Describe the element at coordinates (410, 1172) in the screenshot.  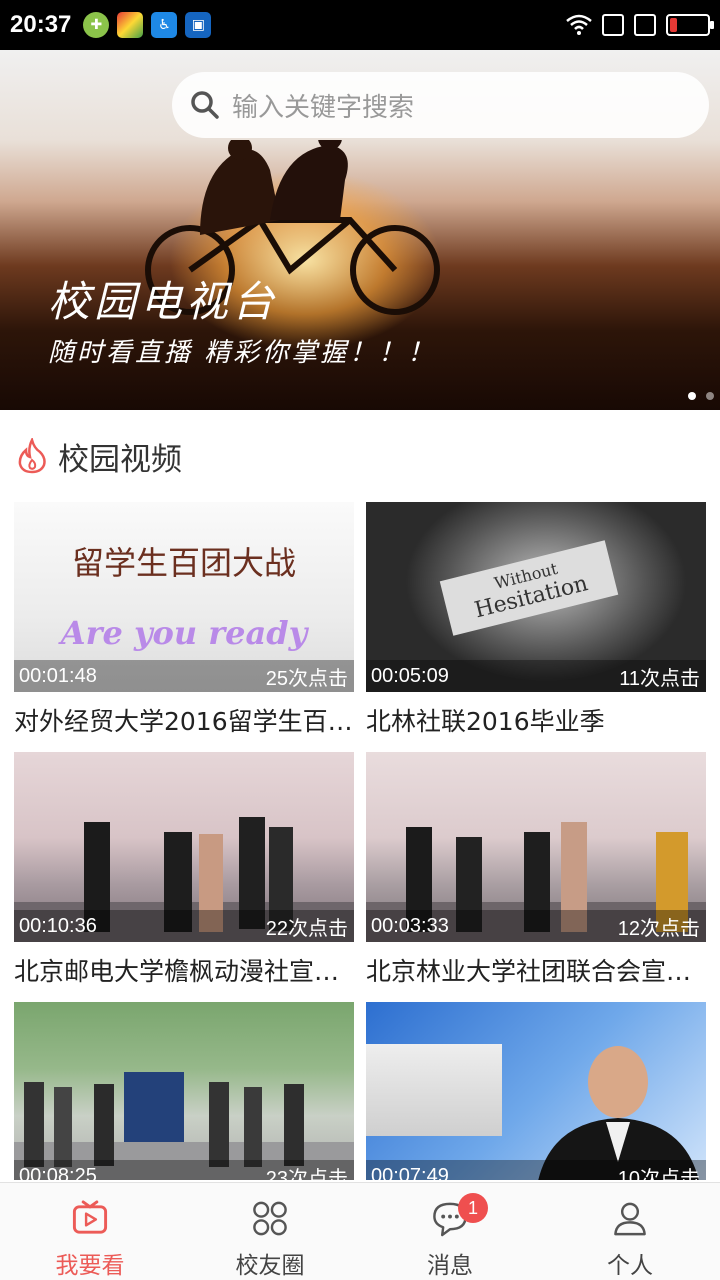
I see `video-duration: 00:07:49` at that location.